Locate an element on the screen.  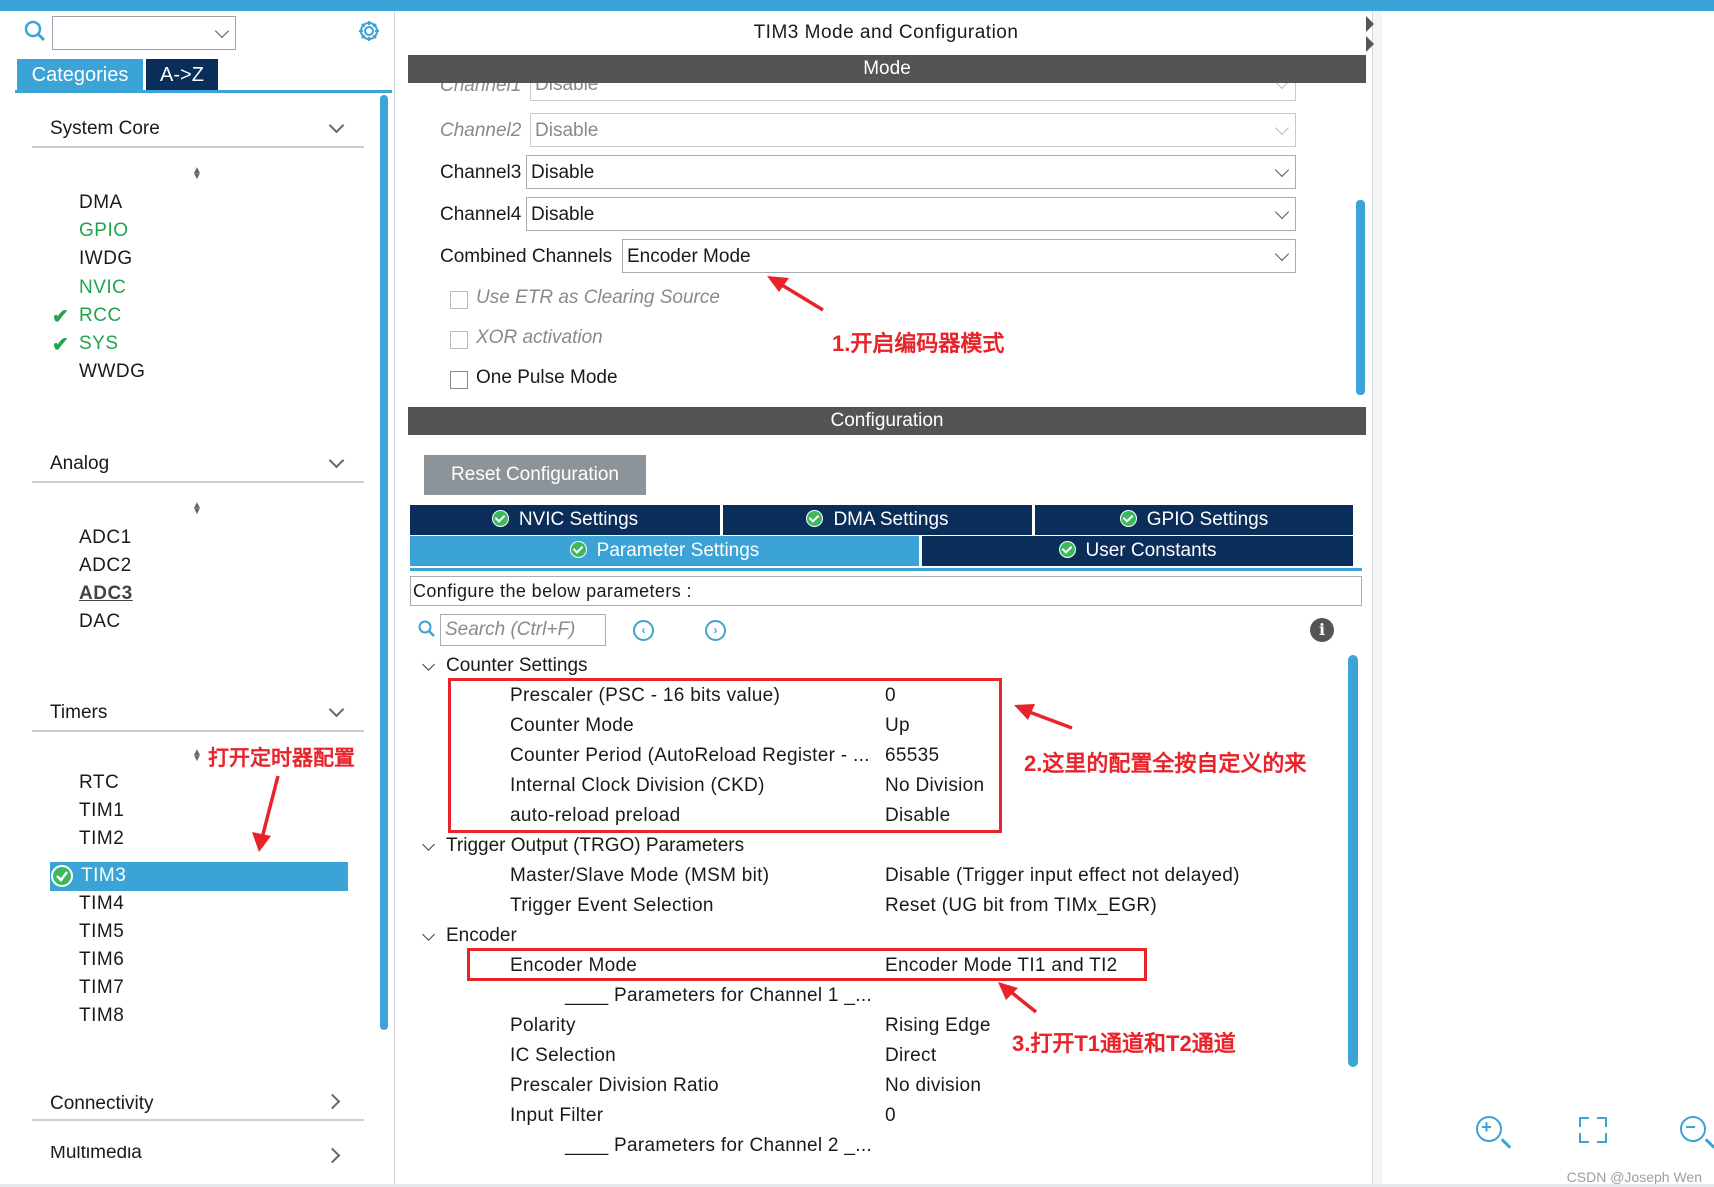
tab-gpio-settings: GPIO Settings is located at coordinates (1194, 520).